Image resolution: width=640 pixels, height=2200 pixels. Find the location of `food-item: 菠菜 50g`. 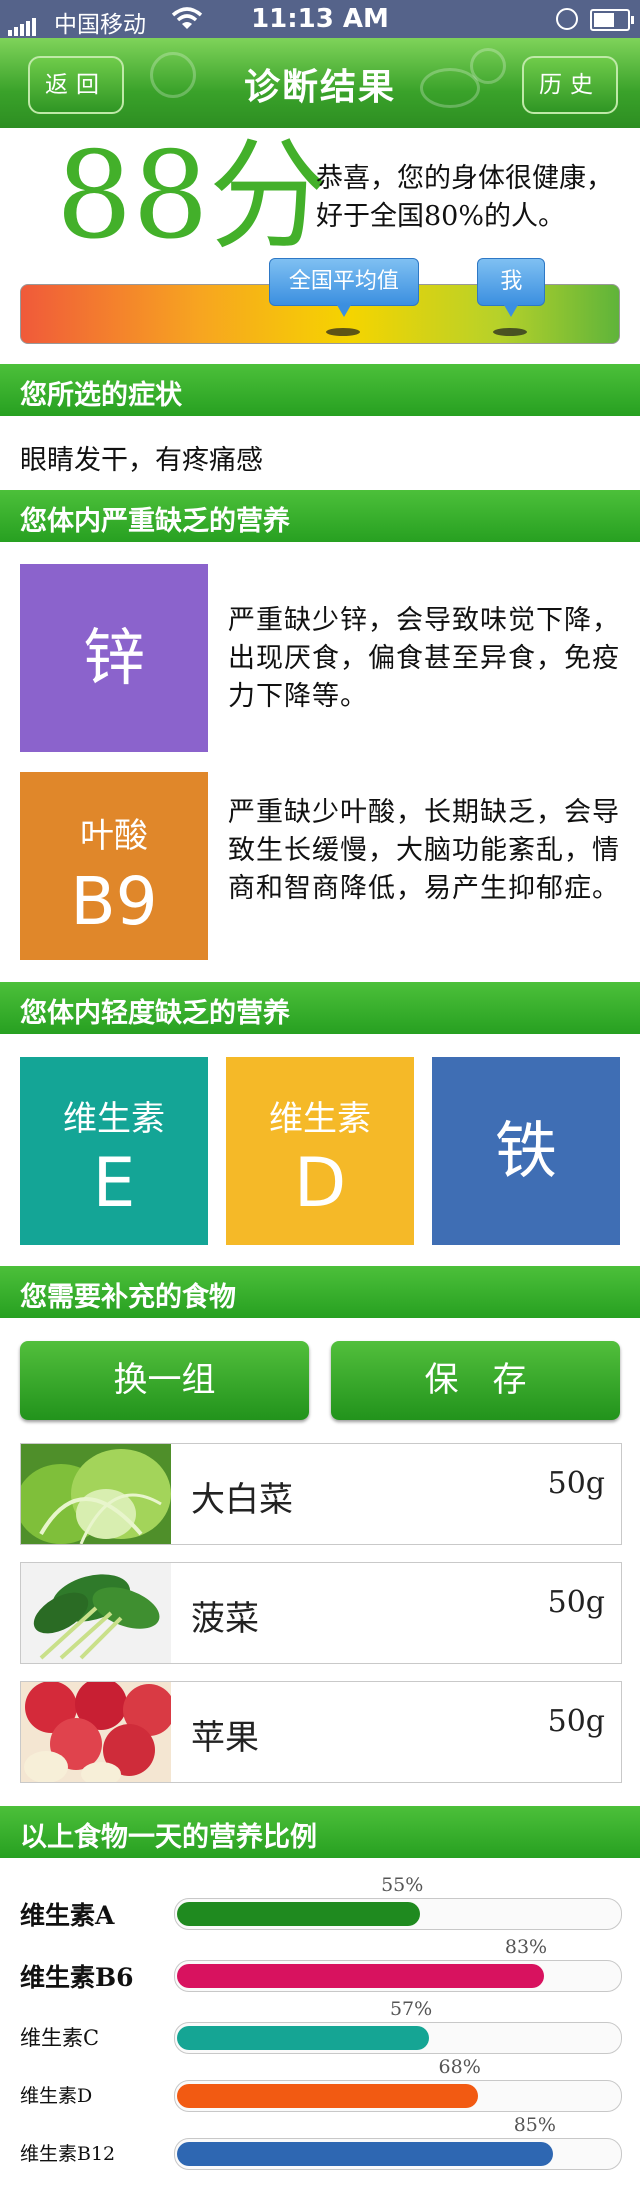

food-item: 菠菜 50g is located at coordinates (321, 1613).